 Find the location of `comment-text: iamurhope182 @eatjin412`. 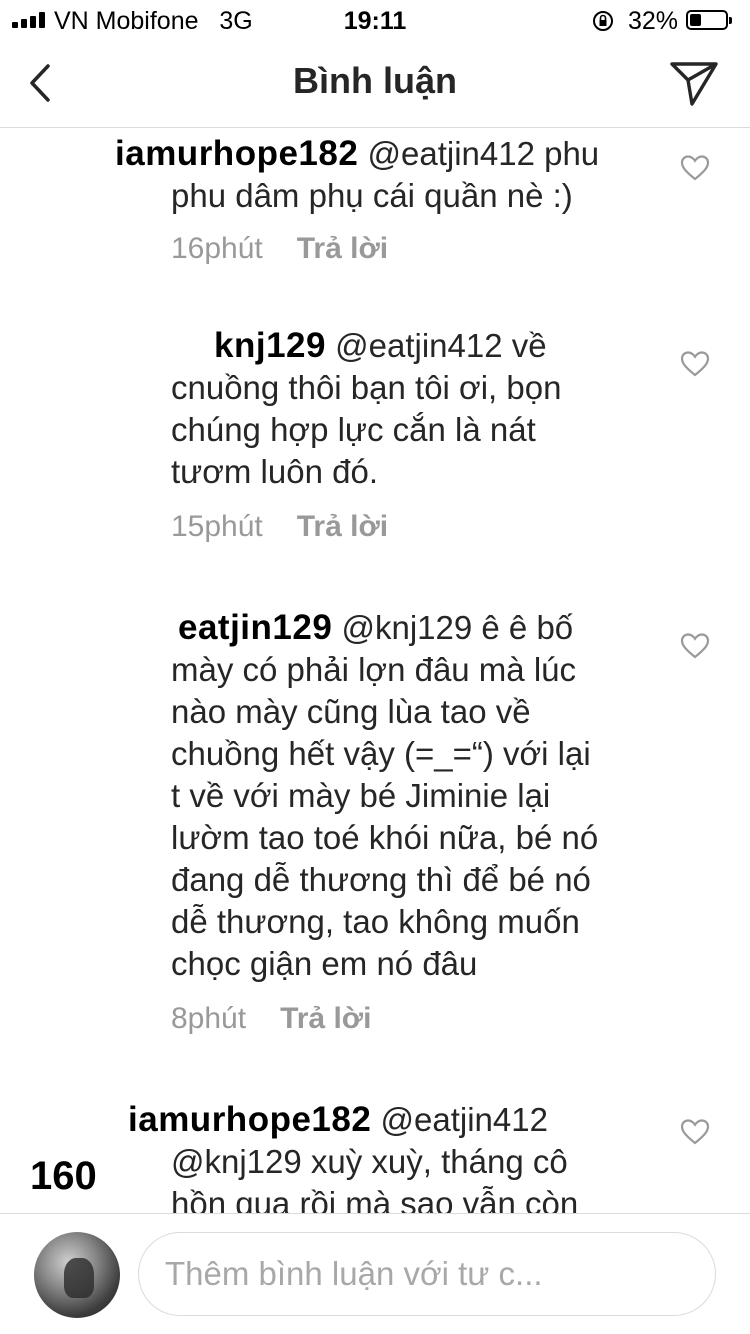

comment-text: iamurhope182 @eatjin412 is located at coordinates (388, 1120).